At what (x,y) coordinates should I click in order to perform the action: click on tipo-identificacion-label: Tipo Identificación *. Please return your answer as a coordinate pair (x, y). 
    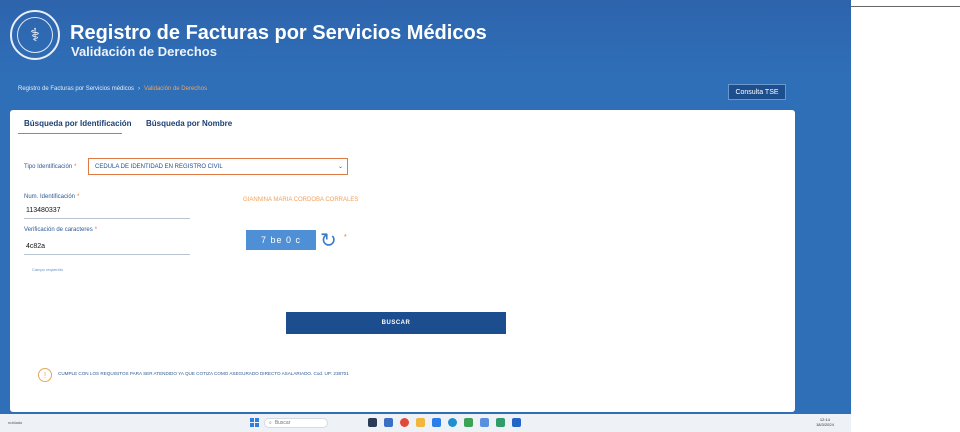
    Looking at the image, I should click on (50, 167).